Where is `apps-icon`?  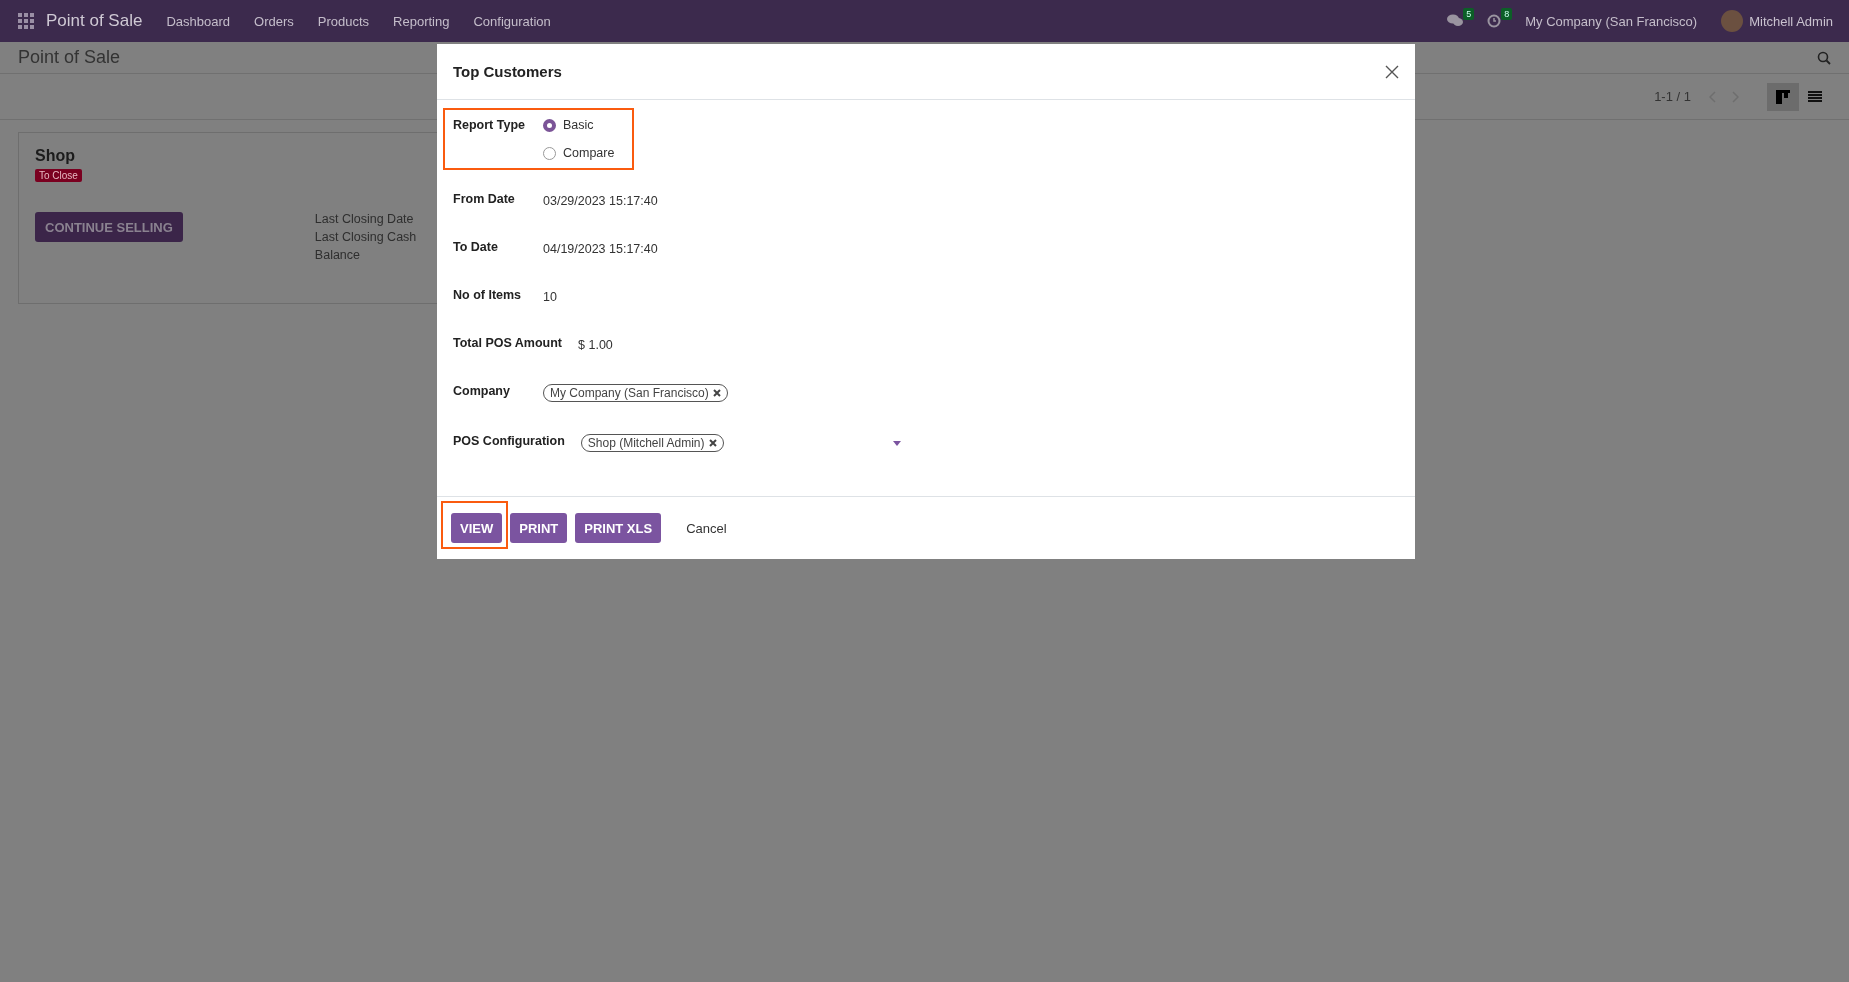 apps-icon is located at coordinates (26, 21).